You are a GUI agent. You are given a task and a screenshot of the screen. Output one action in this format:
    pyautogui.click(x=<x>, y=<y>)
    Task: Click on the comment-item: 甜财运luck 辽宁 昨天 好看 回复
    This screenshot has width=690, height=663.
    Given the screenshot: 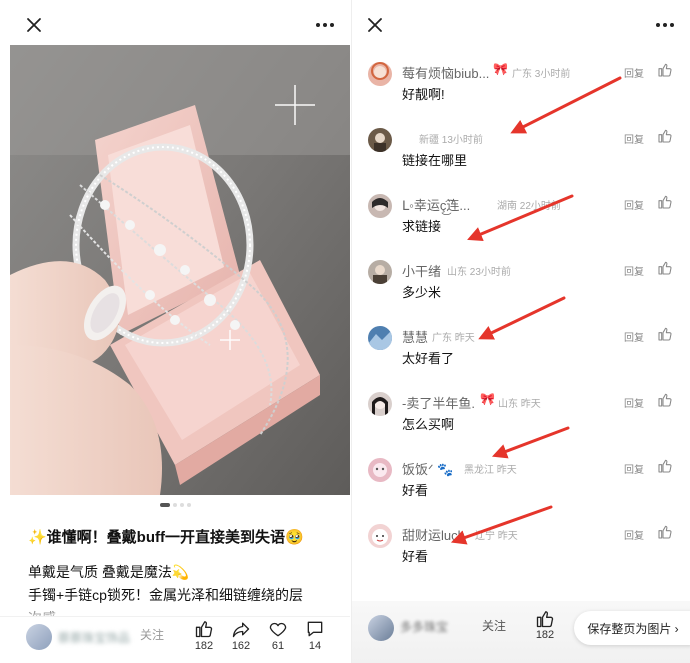 What is the action you would take?
    pyautogui.click(x=521, y=557)
    